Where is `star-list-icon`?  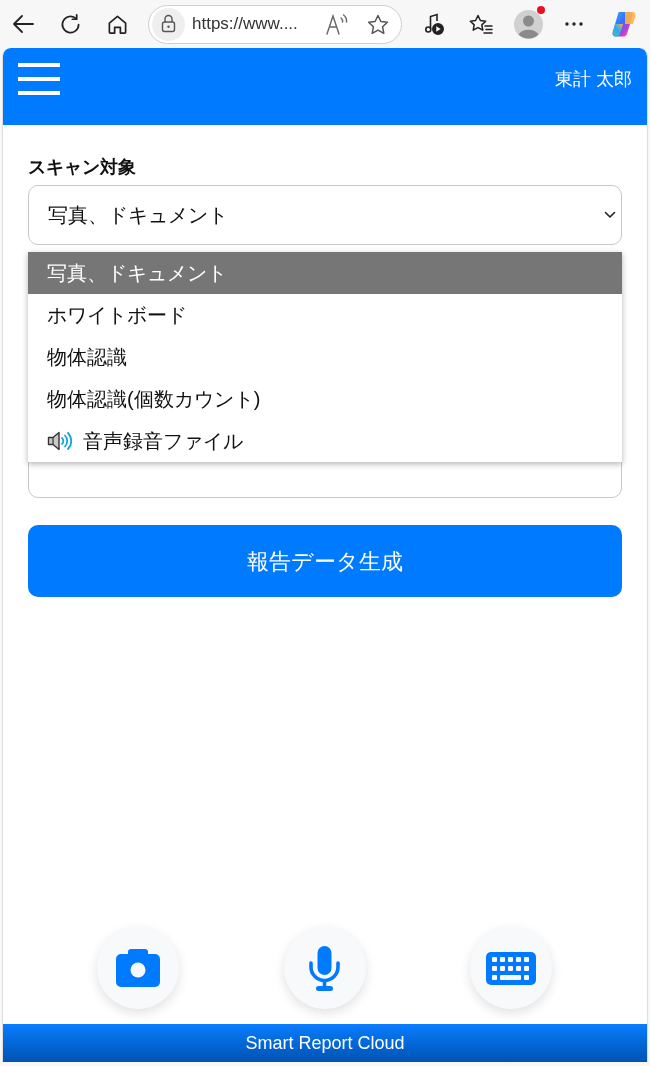
star-list-icon is located at coordinates (481, 24).